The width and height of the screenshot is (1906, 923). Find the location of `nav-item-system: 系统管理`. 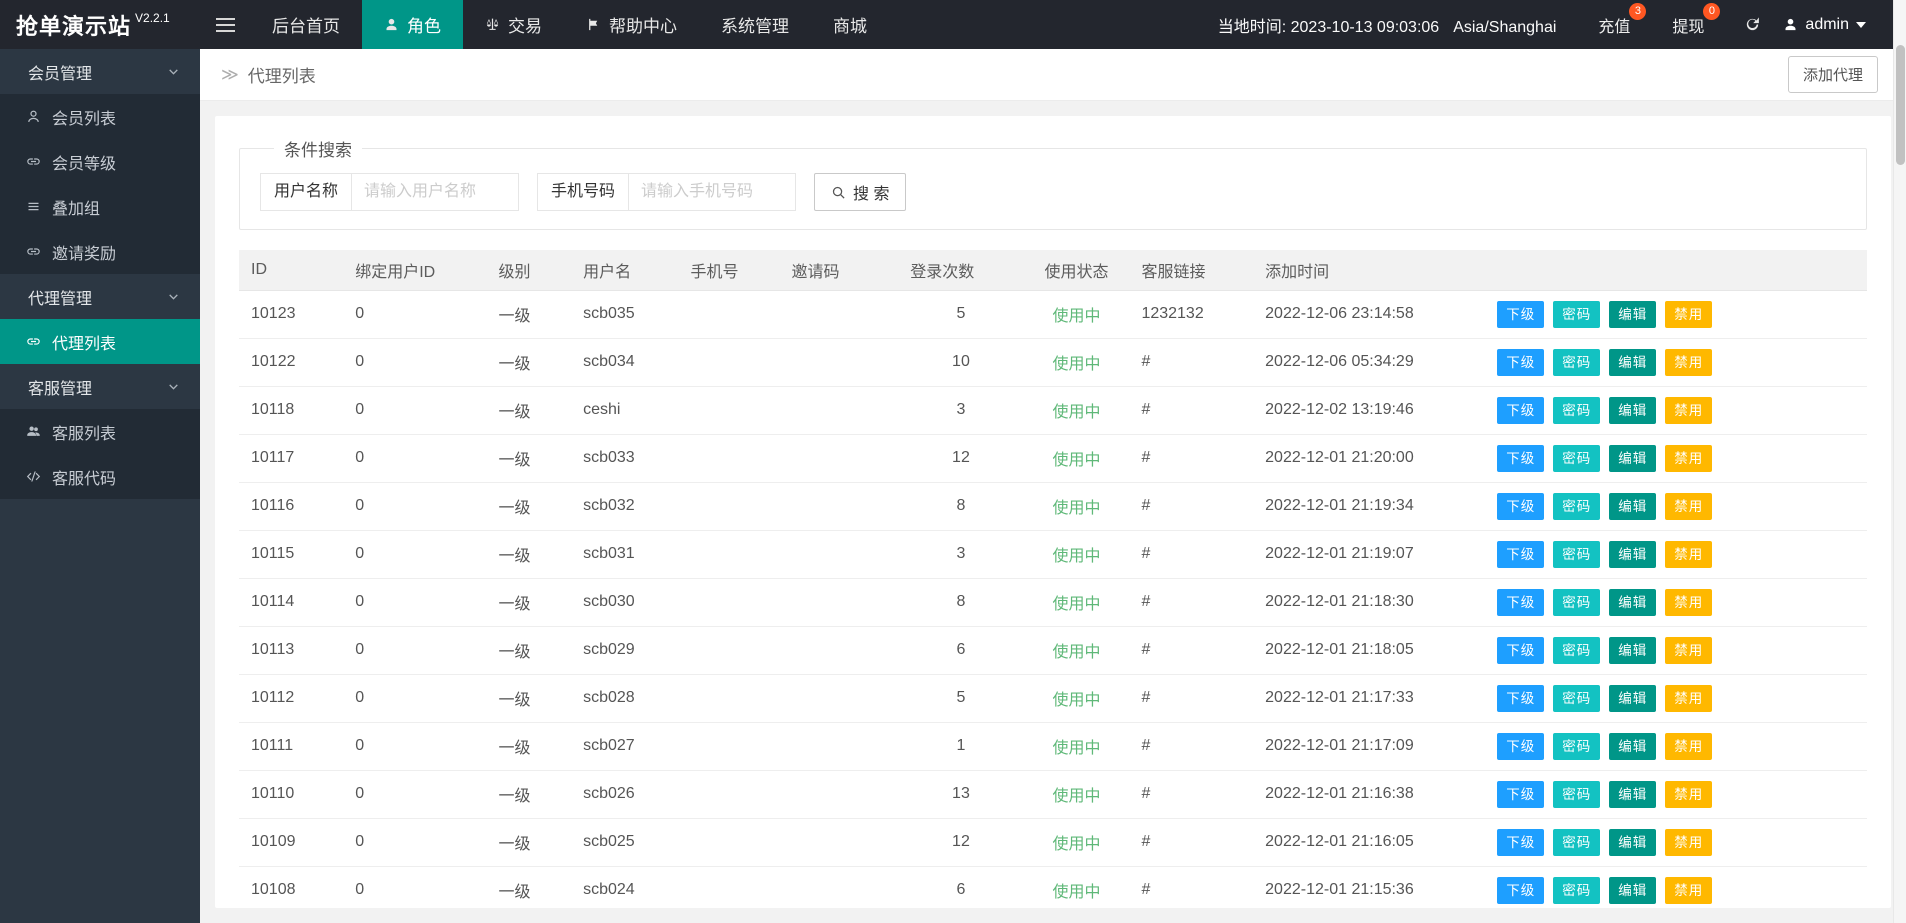

nav-item-system: 系统管理 is located at coordinates (755, 24).